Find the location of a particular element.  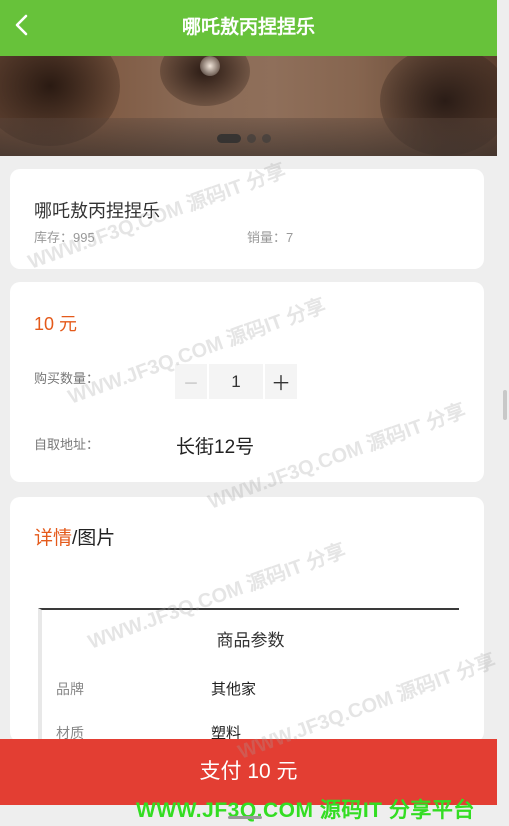

app-header: 哪吒敖丙捏捏乐 is located at coordinates (248, 28).